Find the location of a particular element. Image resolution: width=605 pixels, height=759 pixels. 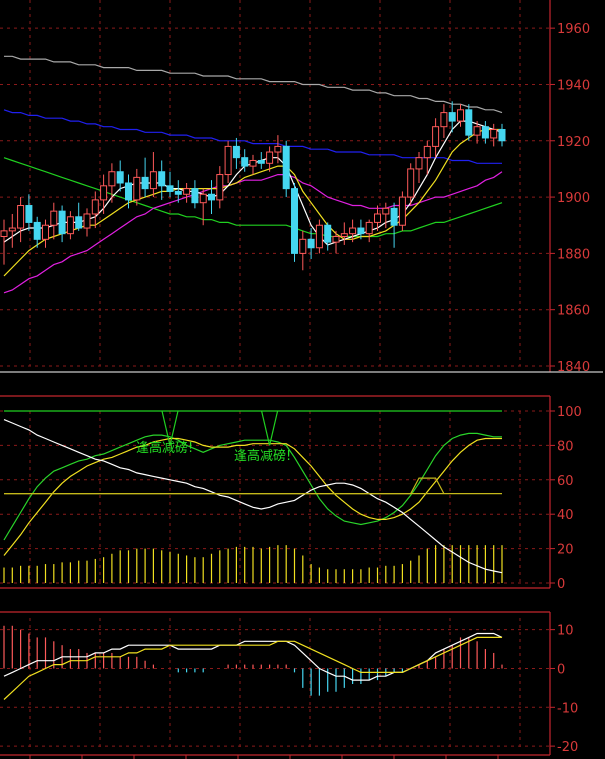

macd-panel is located at coordinates (253, 662).